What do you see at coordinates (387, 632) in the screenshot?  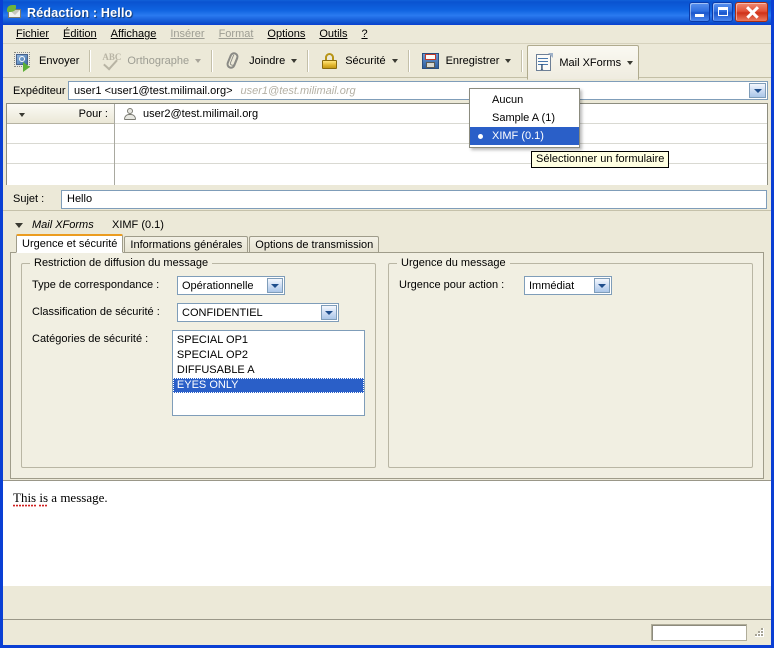 I see `status-bar` at bounding box center [387, 632].